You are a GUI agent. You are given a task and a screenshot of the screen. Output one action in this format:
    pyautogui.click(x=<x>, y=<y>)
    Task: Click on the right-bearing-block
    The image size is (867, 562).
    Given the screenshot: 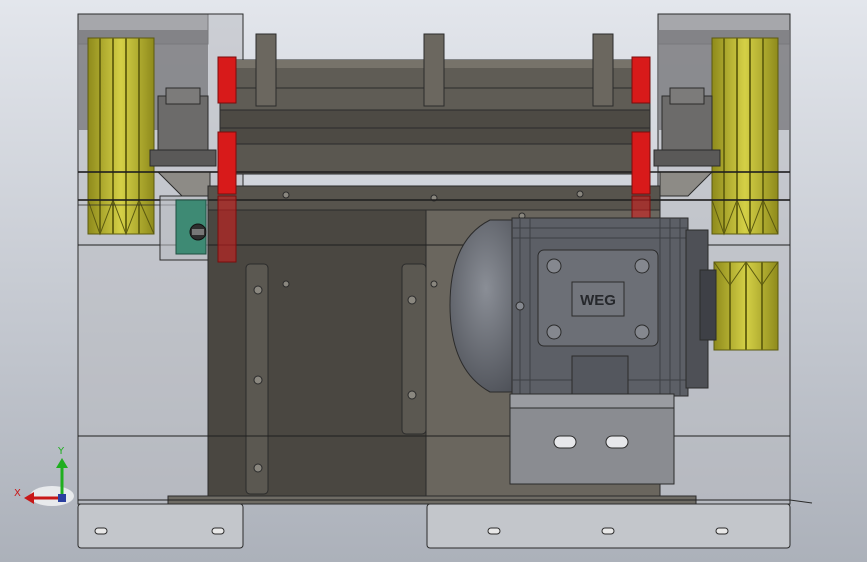 What is the action you would take?
    pyautogui.click(x=687, y=127)
    